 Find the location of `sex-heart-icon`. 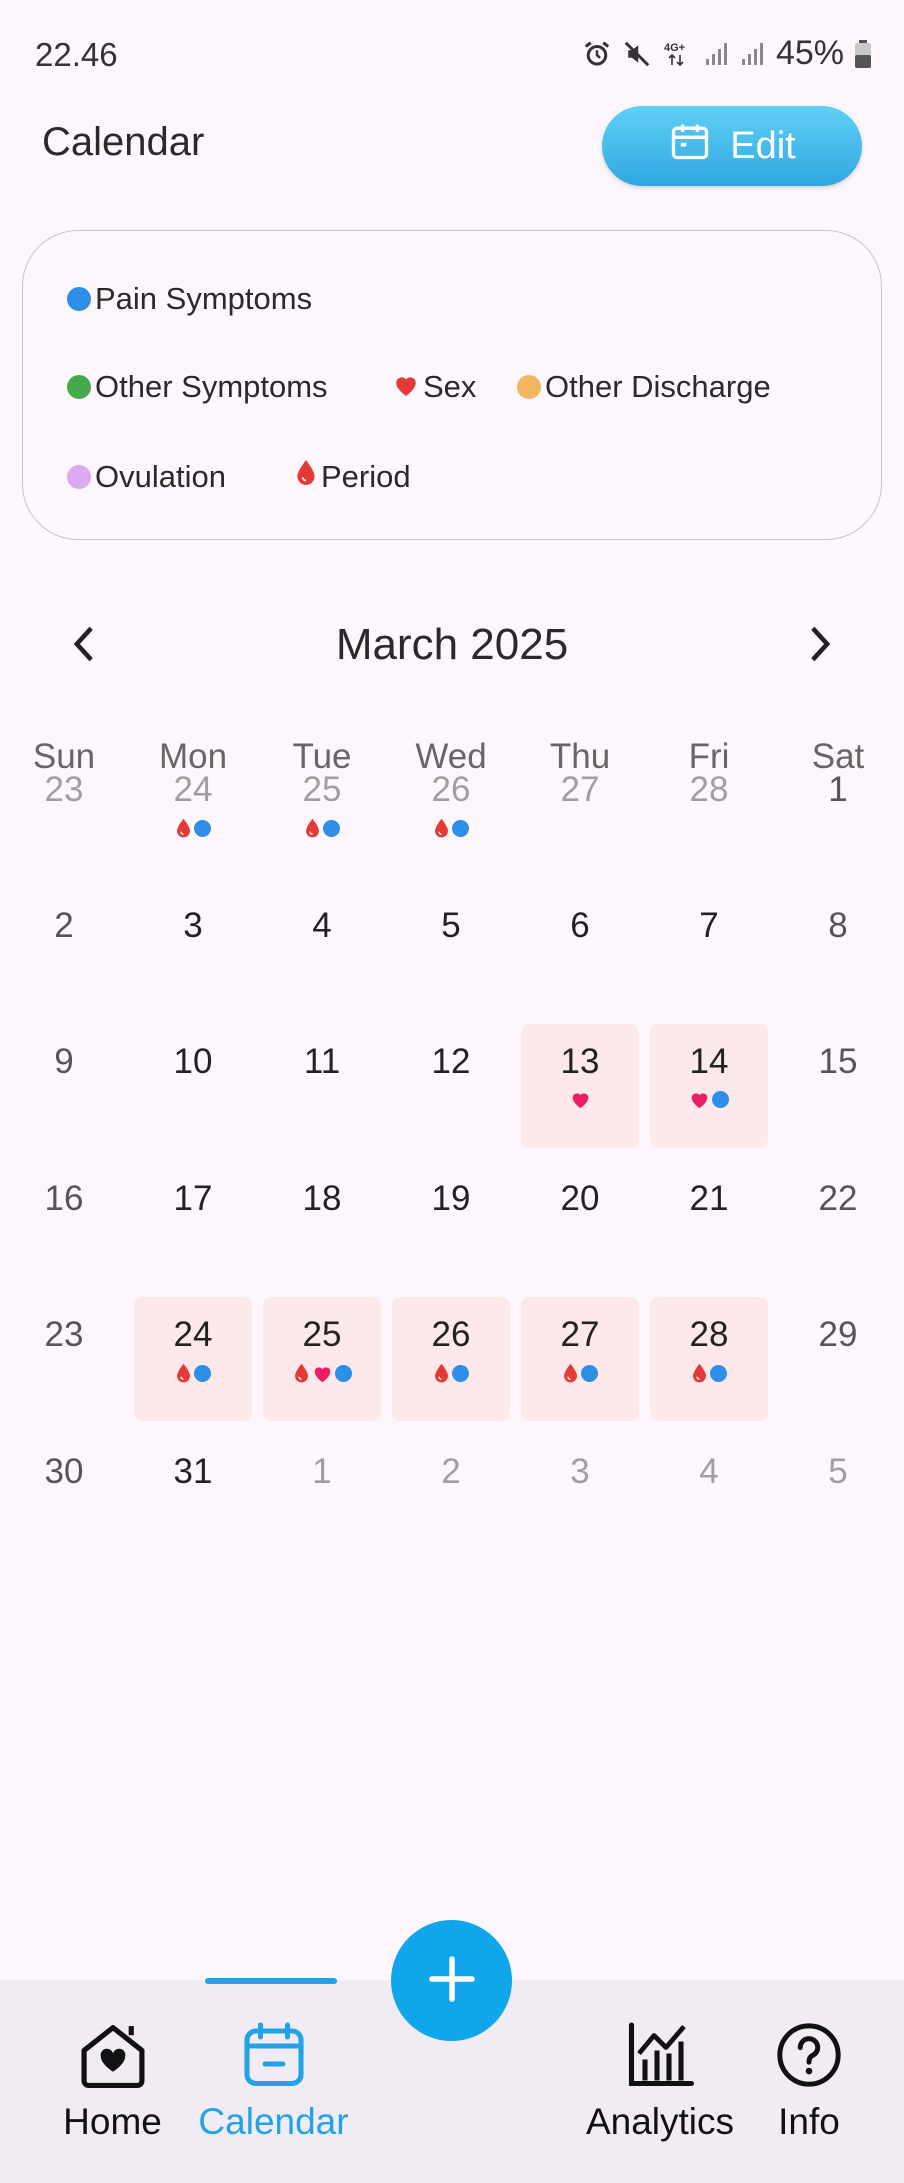

sex-heart-icon is located at coordinates (322, 1375).